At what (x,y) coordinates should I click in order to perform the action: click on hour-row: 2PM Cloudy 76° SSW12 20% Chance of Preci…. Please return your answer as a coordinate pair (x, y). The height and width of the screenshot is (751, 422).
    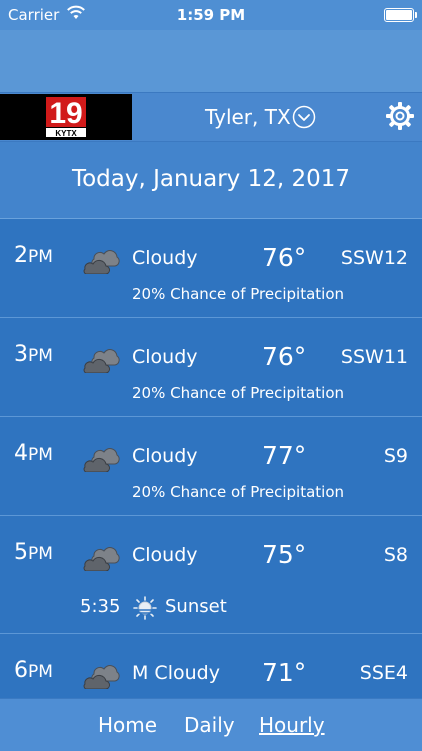
    Looking at the image, I should click on (211, 268).